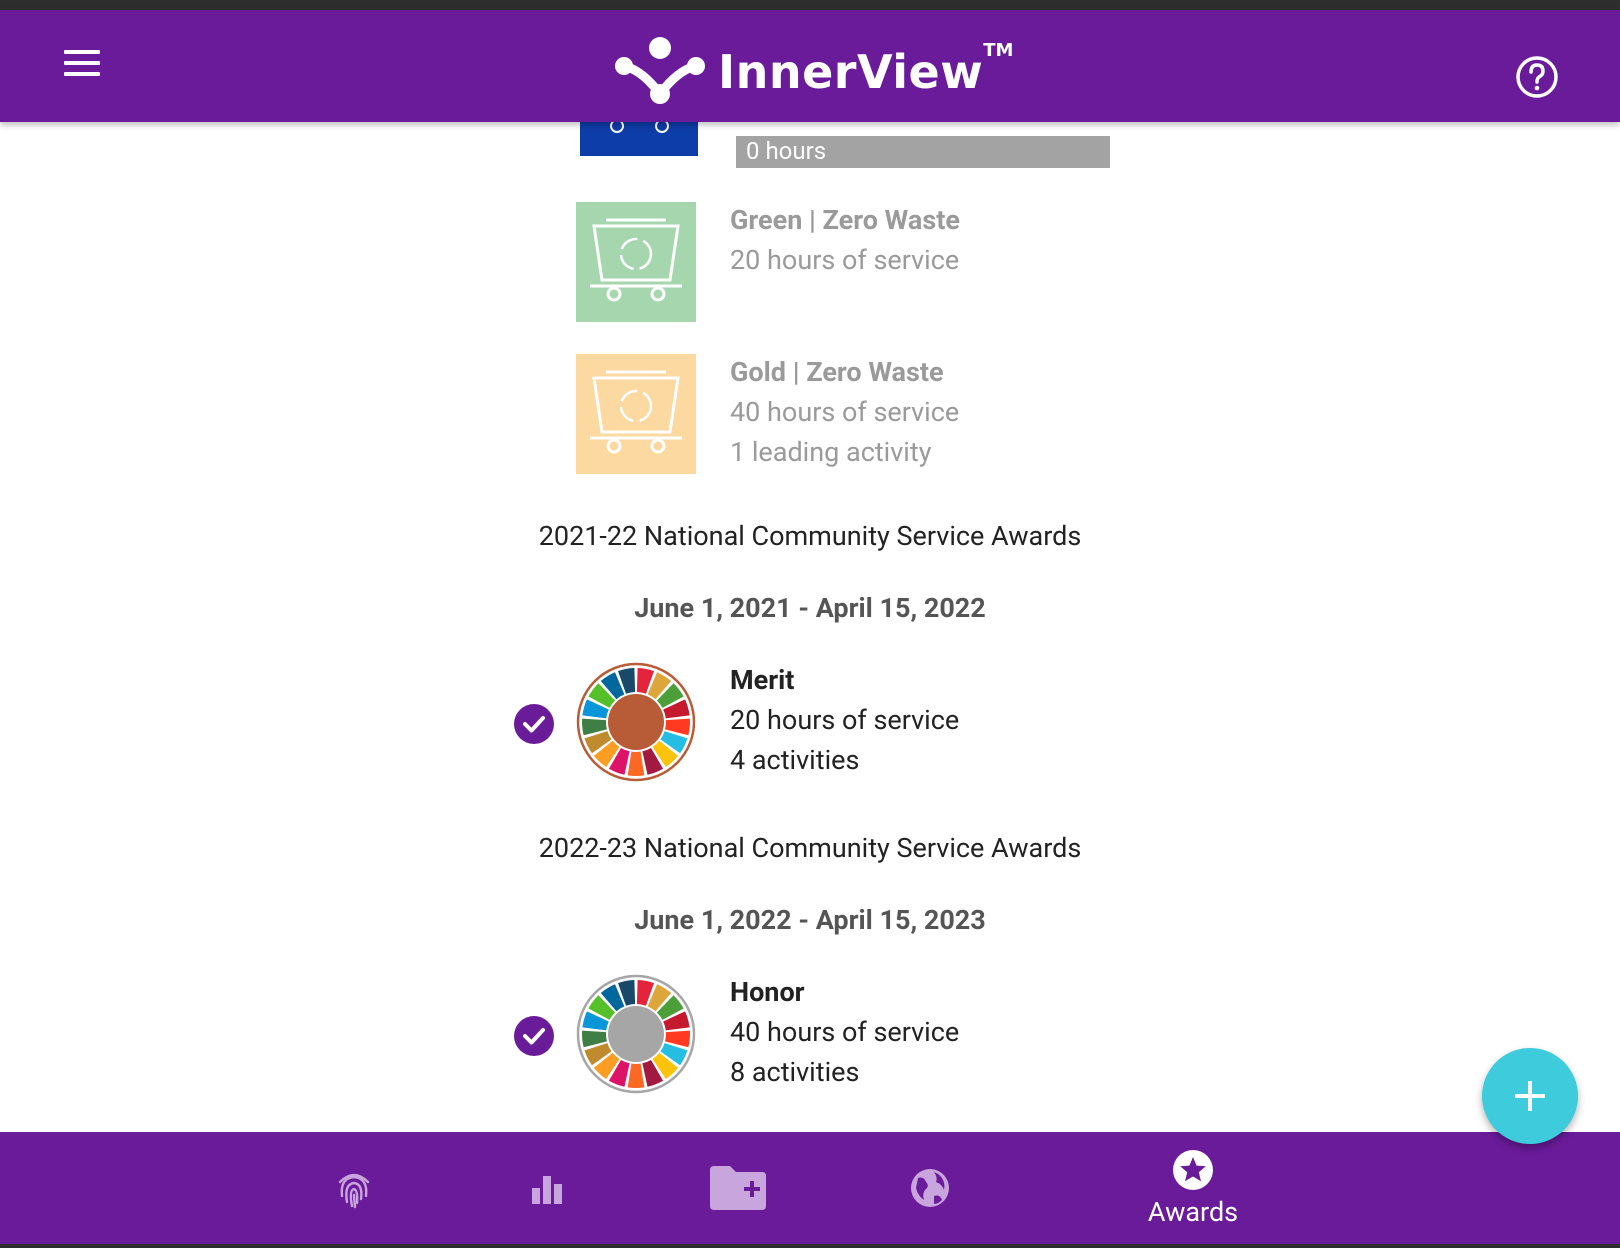 This screenshot has height=1248, width=1620. Describe the element at coordinates (845, 220) in the screenshot. I see `award-title: Green | Zero Waste` at that location.